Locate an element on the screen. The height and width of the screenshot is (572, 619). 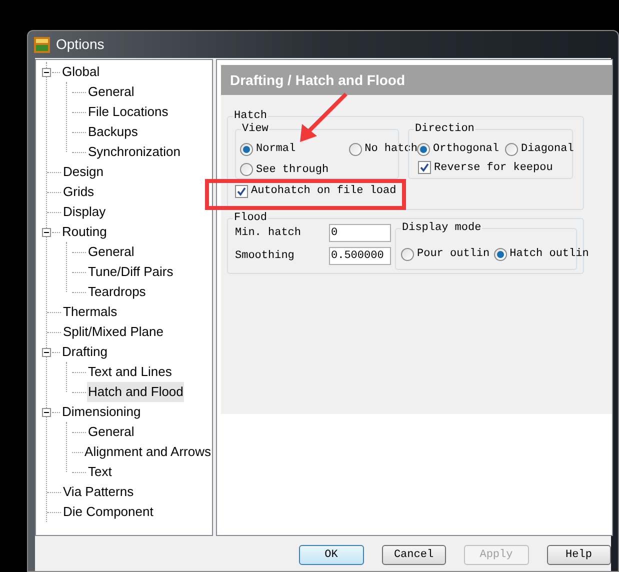
tree-item: Drafting is located at coordinates (85, 352).